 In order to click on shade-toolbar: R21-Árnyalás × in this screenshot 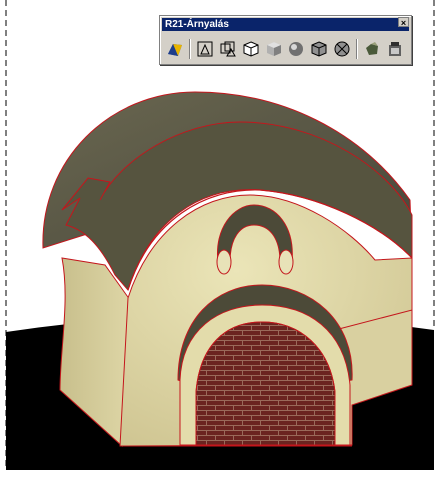, I will do `click(285, 40)`.